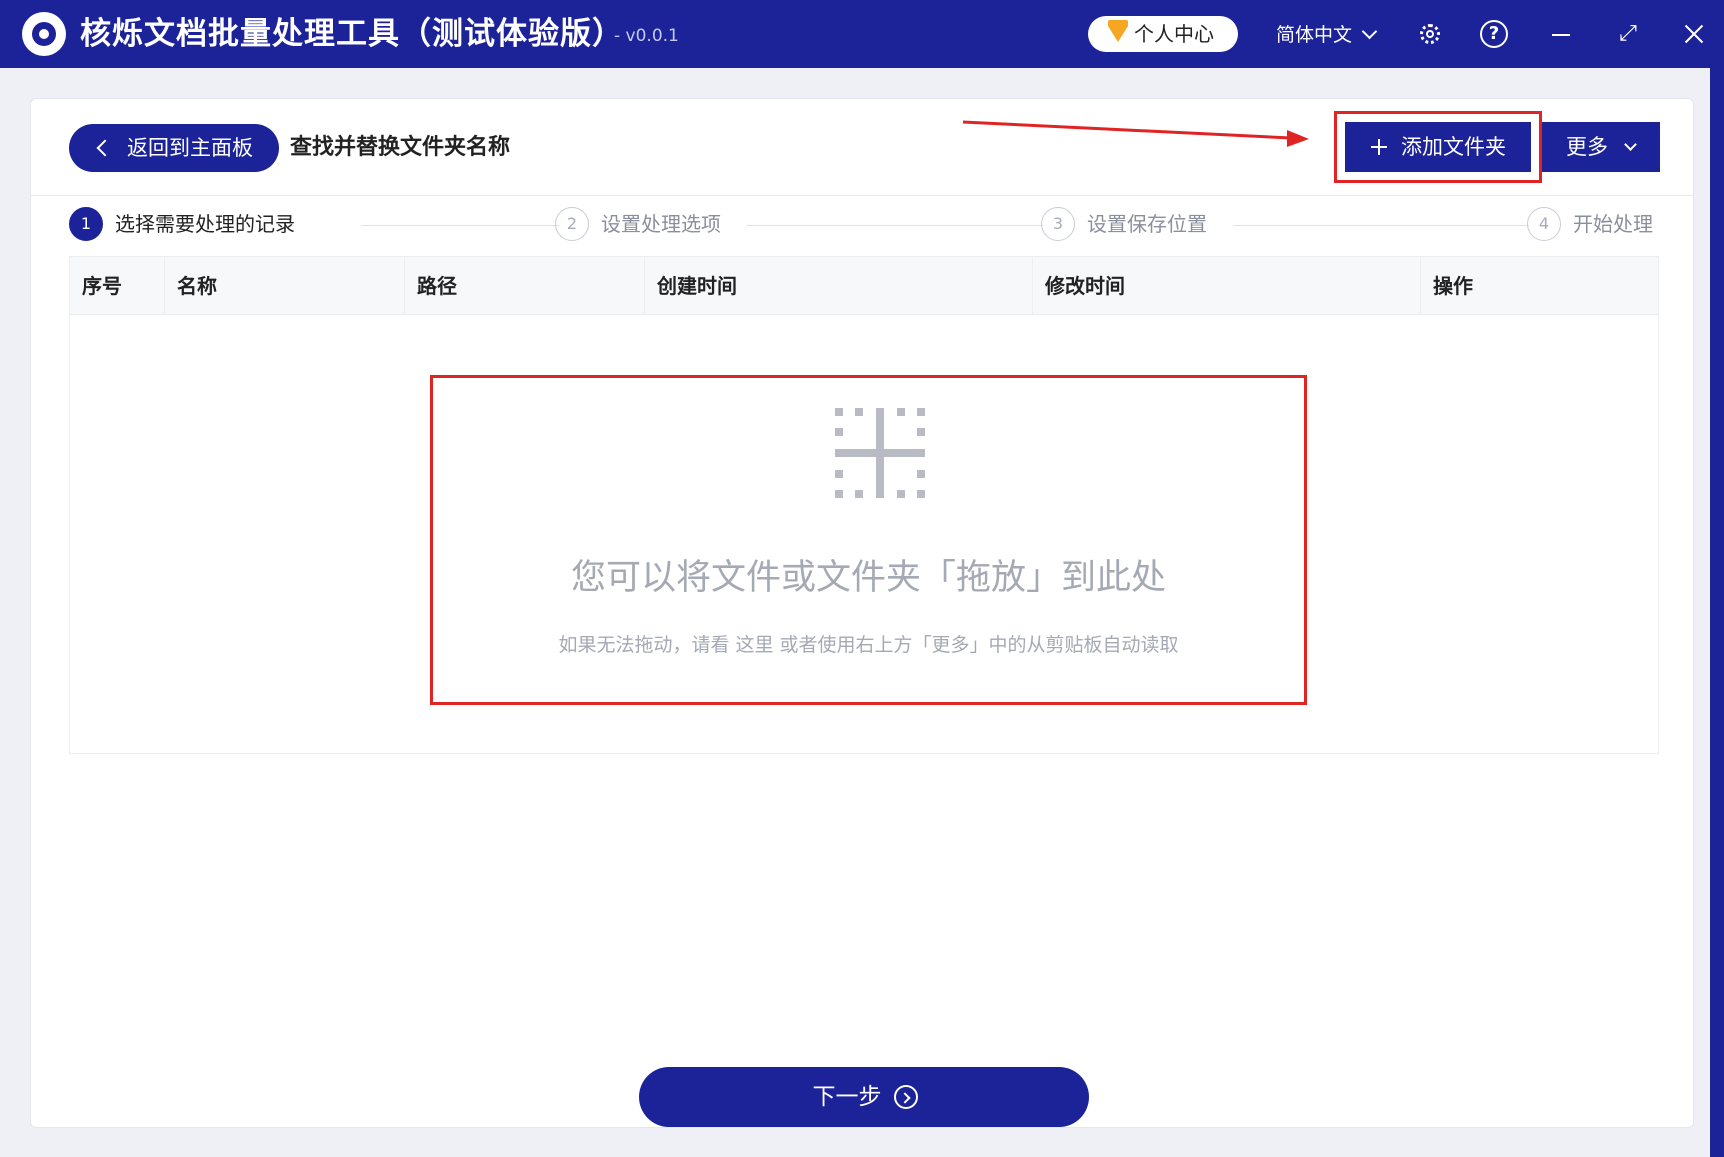  What do you see at coordinates (44, 34) in the screenshot?
I see `app-logo-icon` at bounding box center [44, 34].